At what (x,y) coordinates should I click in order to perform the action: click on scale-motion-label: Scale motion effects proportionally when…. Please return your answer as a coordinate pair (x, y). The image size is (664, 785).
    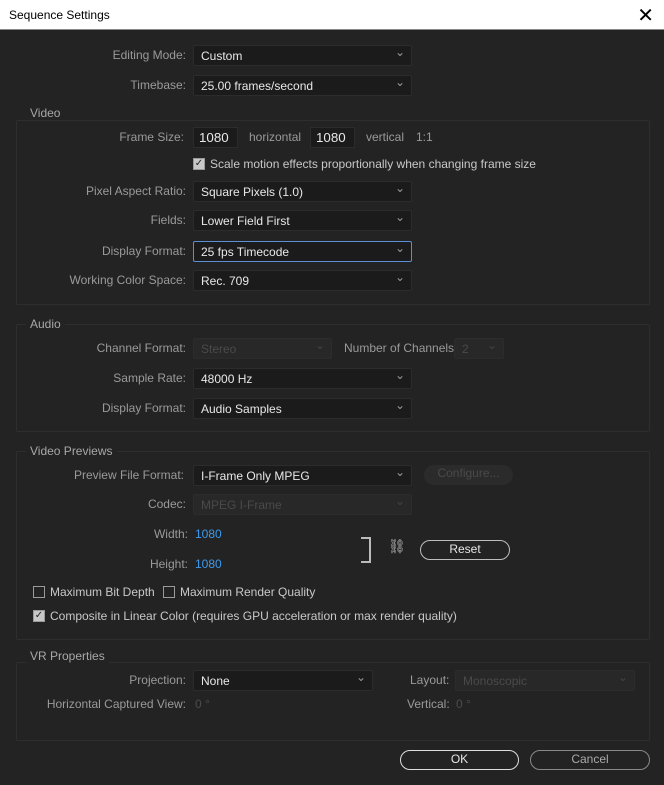
    Looking at the image, I should click on (373, 164).